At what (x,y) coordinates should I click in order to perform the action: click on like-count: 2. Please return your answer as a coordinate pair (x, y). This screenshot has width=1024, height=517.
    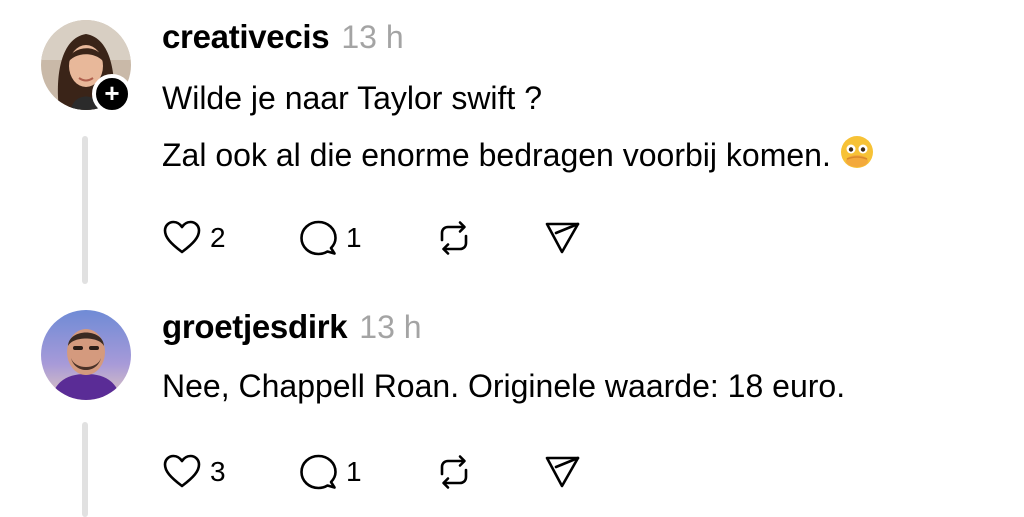
    Looking at the image, I should click on (218, 237).